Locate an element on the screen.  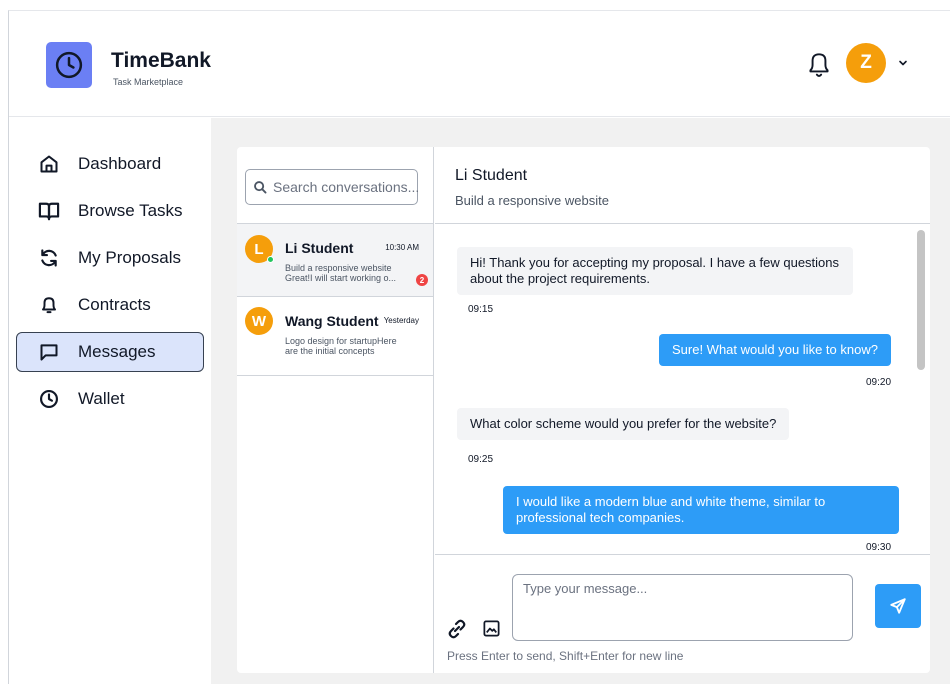
conversation-name: Li Student is located at coordinates (319, 248).